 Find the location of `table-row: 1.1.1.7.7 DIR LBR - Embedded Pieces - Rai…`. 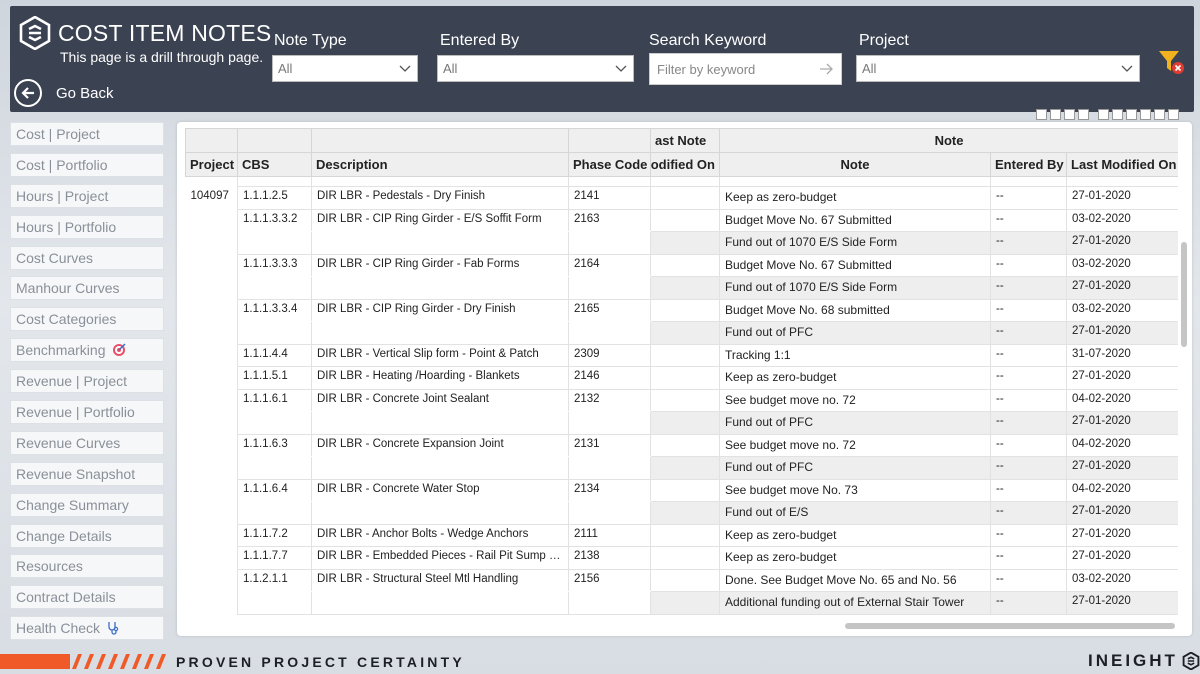

table-row: 1.1.1.7.7 DIR LBR - Embedded Pieces - Rai… is located at coordinates (681, 558).